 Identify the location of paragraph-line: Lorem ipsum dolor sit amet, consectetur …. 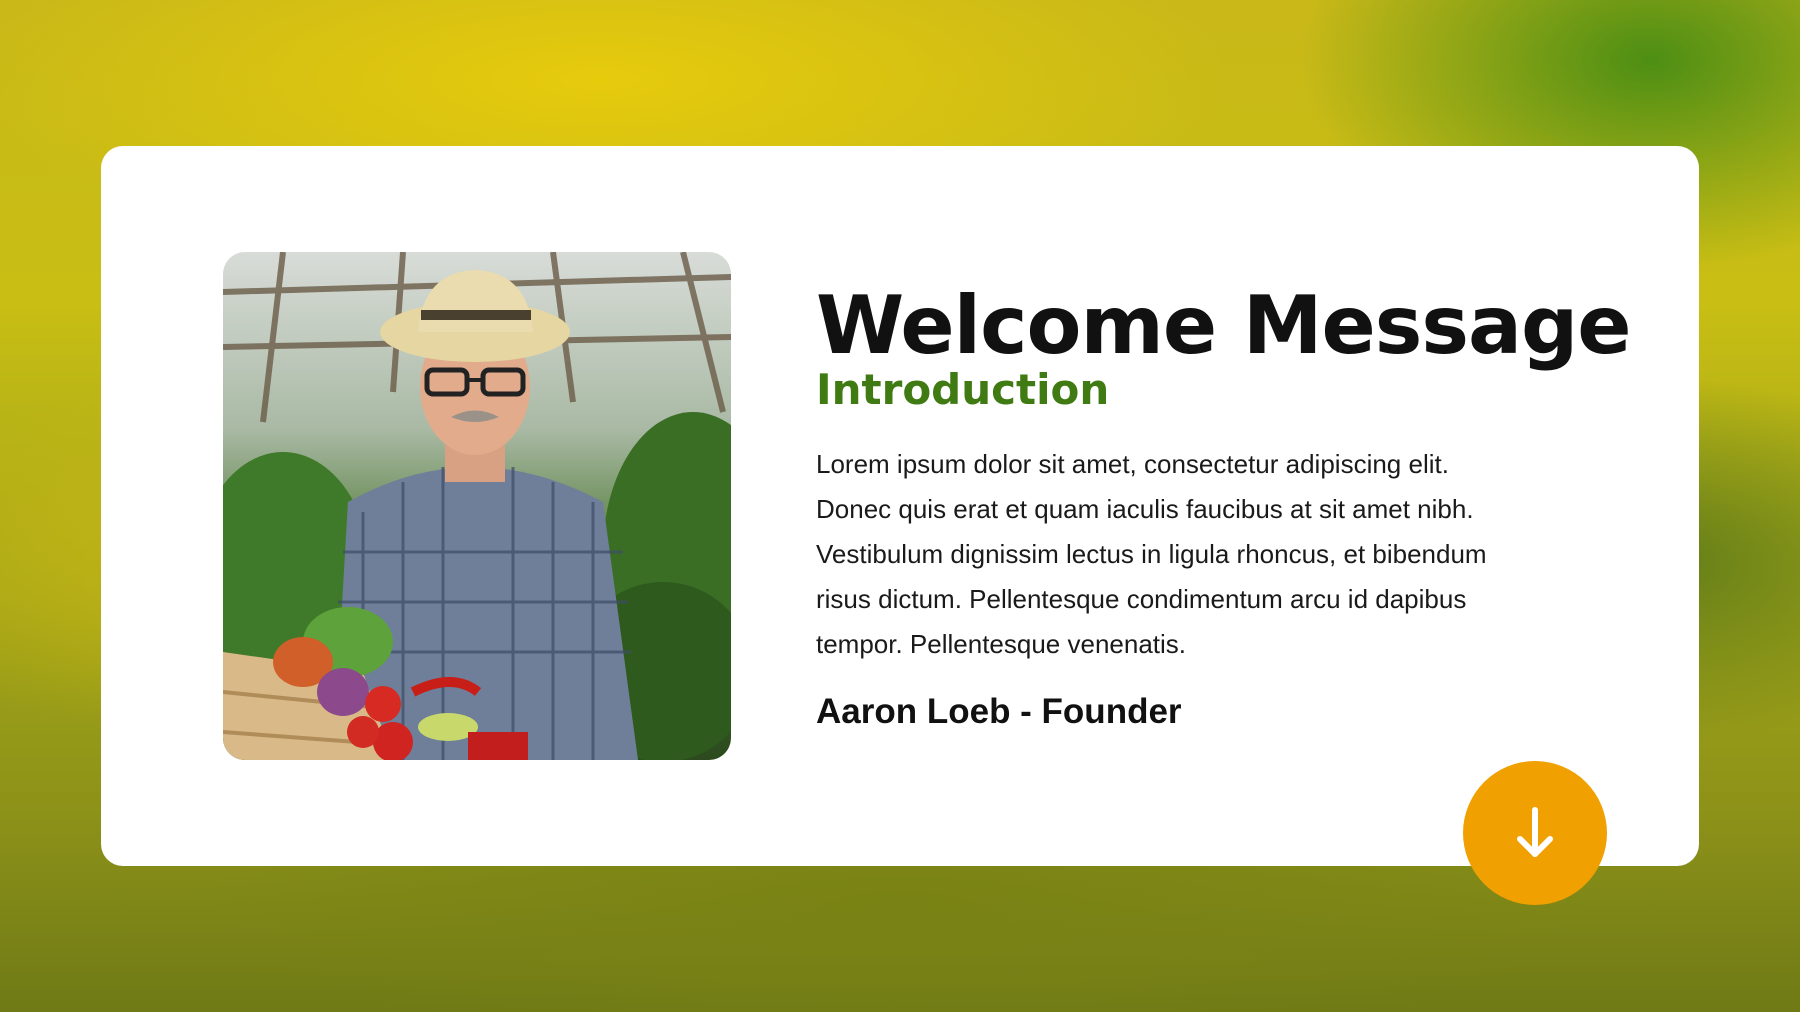
(1132, 464).